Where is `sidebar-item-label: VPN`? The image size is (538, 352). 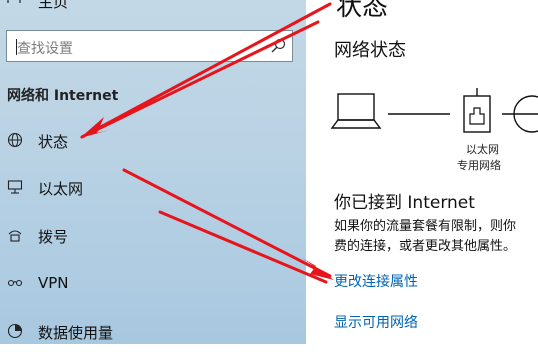 sidebar-item-label: VPN is located at coordinates (53, 283).